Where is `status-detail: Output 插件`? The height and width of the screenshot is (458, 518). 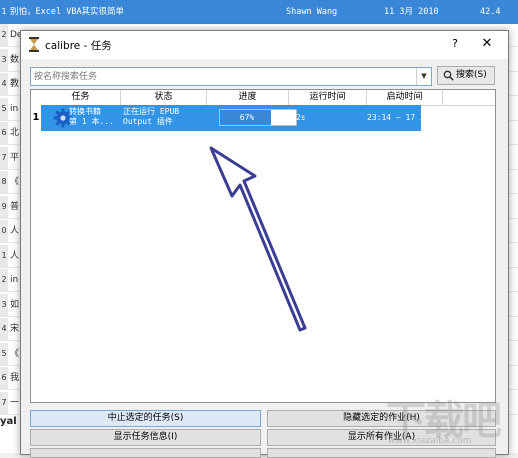 status-detail: Output 插件 is located at coordinates (148, 121).